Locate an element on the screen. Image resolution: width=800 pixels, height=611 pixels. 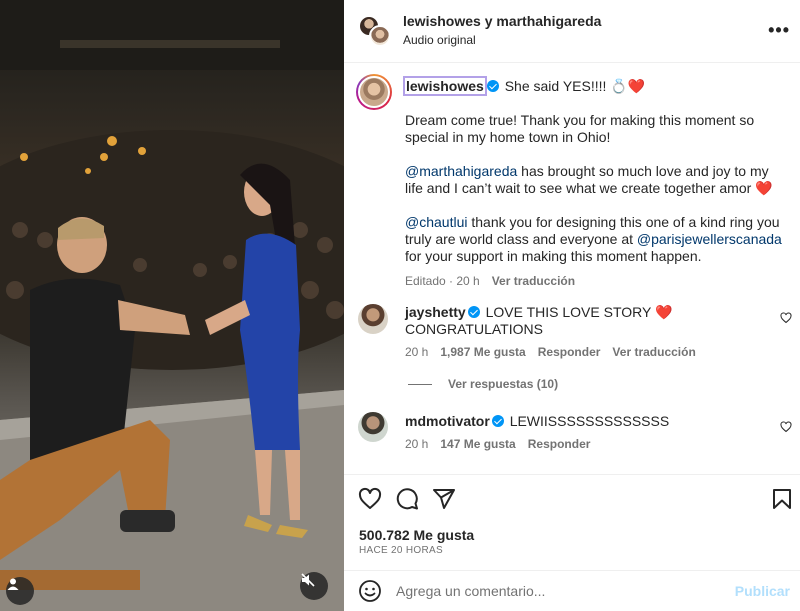
comment-meta: 20 h 147 Me gusta Responder is located at coordinates (497, 444).